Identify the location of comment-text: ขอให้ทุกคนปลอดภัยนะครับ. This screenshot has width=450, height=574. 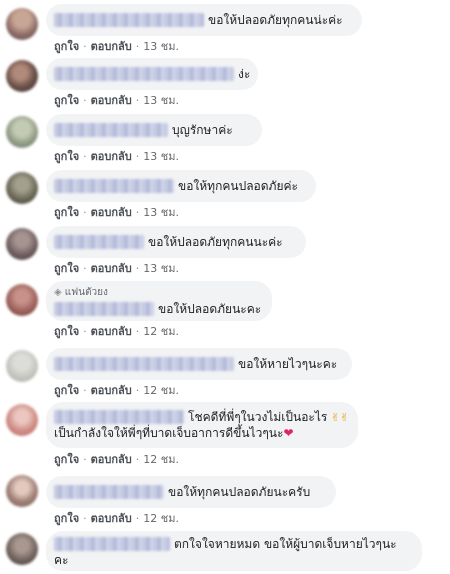
(239, 491).